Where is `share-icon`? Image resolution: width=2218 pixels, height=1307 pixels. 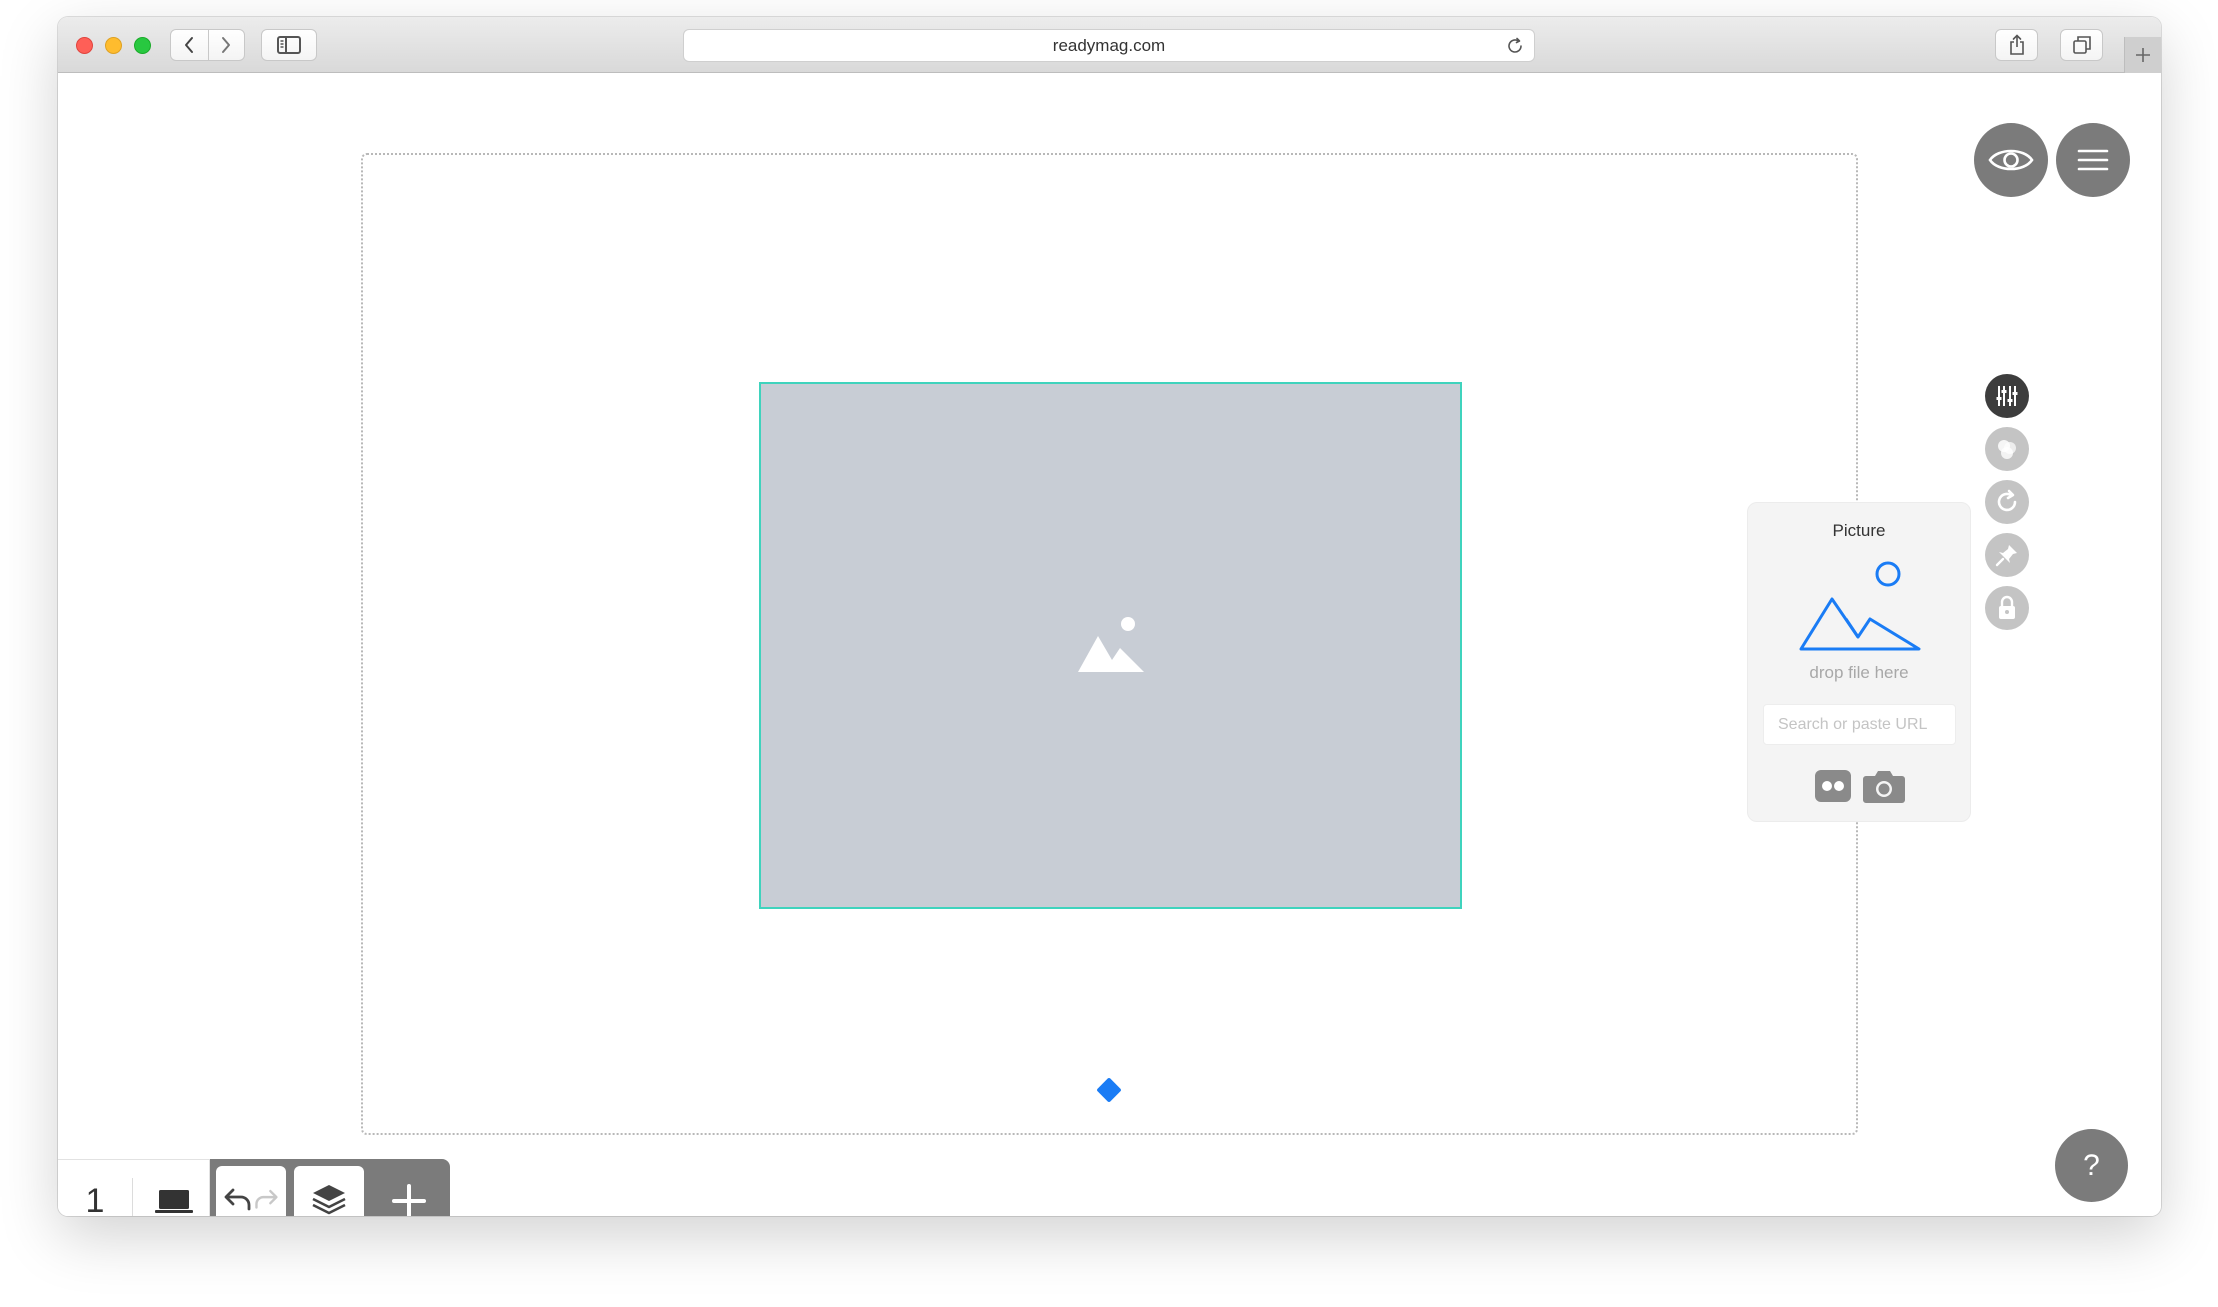
share-icon is located at coordinates (2016, 44).